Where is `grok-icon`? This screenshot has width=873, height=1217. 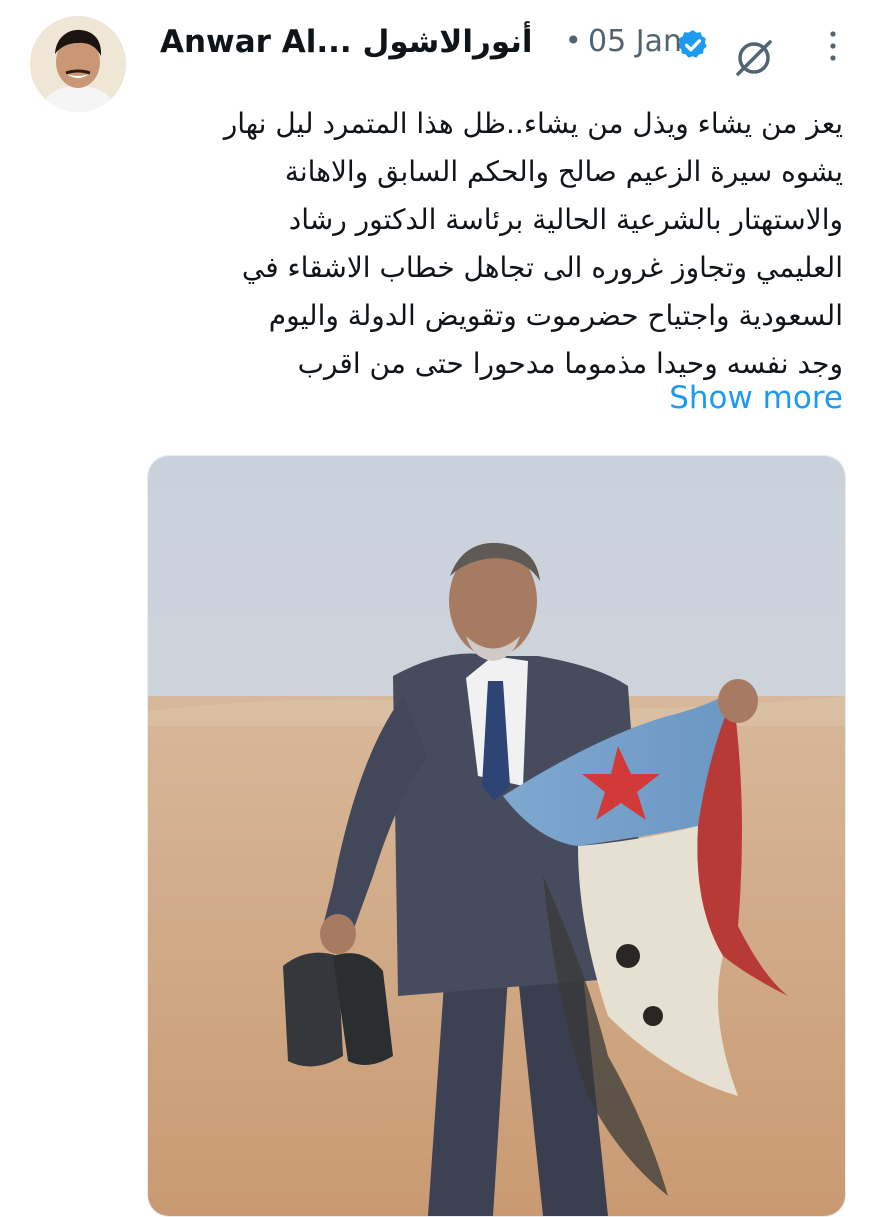 grok-icon is located at coordinates (754, 58).